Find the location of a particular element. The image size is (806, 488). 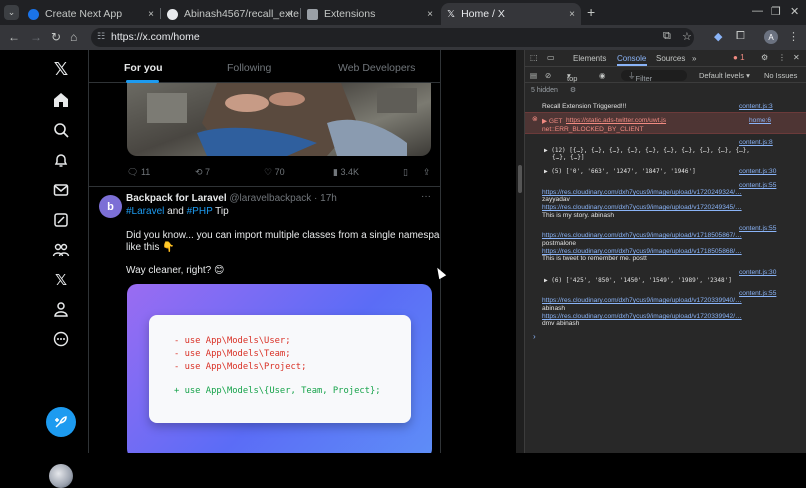

tab-extensions: Extensions × is located at coordinates (370, 14).